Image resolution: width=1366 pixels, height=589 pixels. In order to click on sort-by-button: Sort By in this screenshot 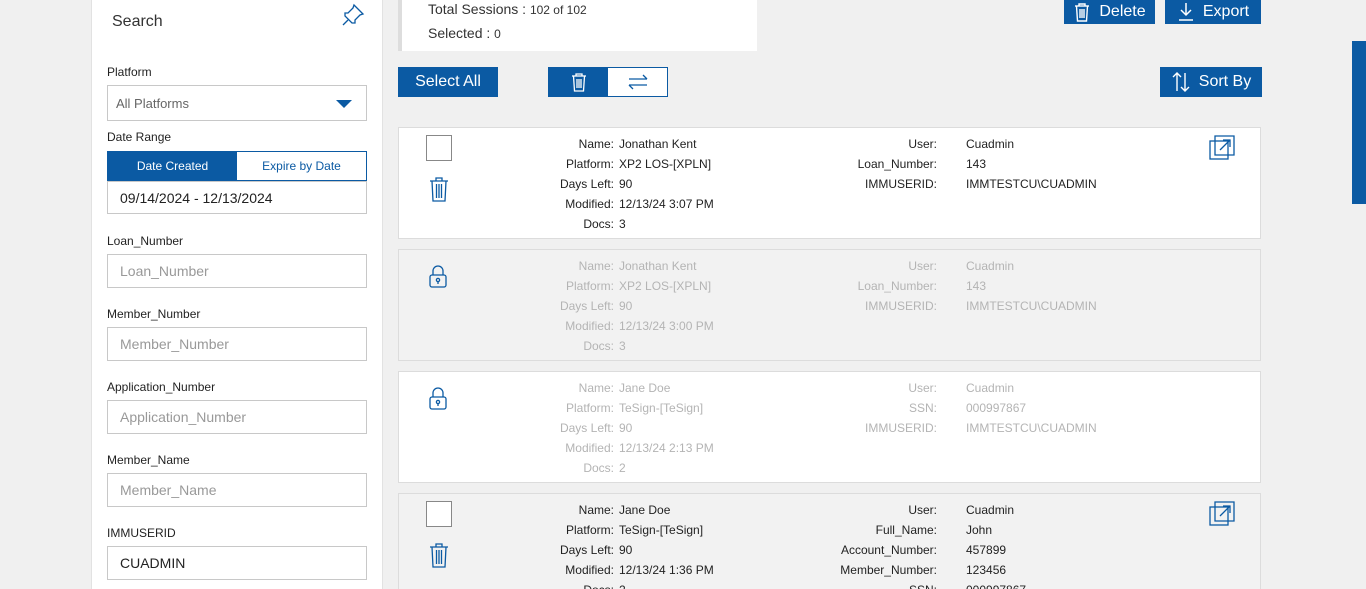, I will do `click(1211, 82)`.